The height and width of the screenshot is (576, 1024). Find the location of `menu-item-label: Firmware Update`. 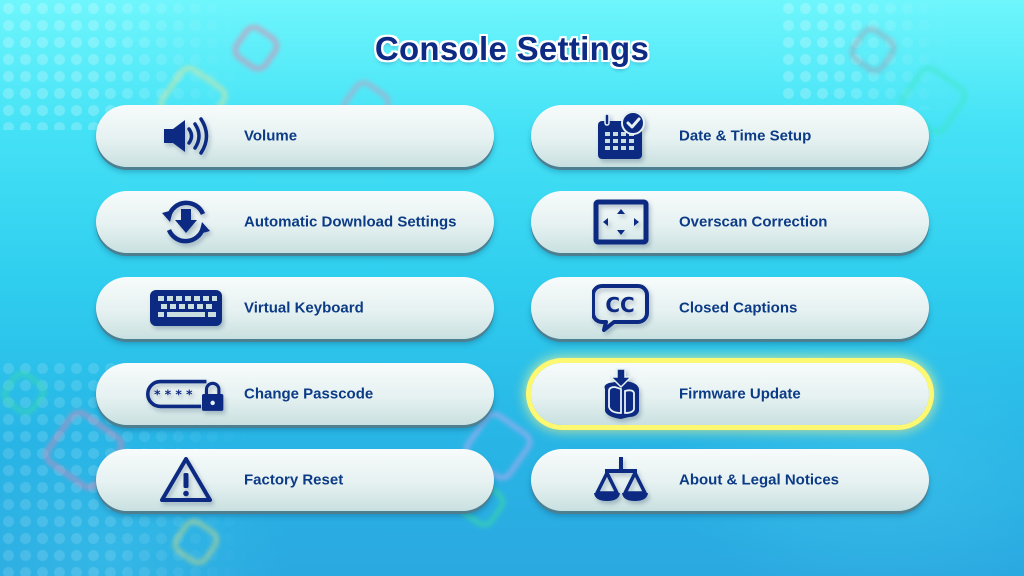

menu-item-label: Firmware Update is located at coordinates (740, 394).